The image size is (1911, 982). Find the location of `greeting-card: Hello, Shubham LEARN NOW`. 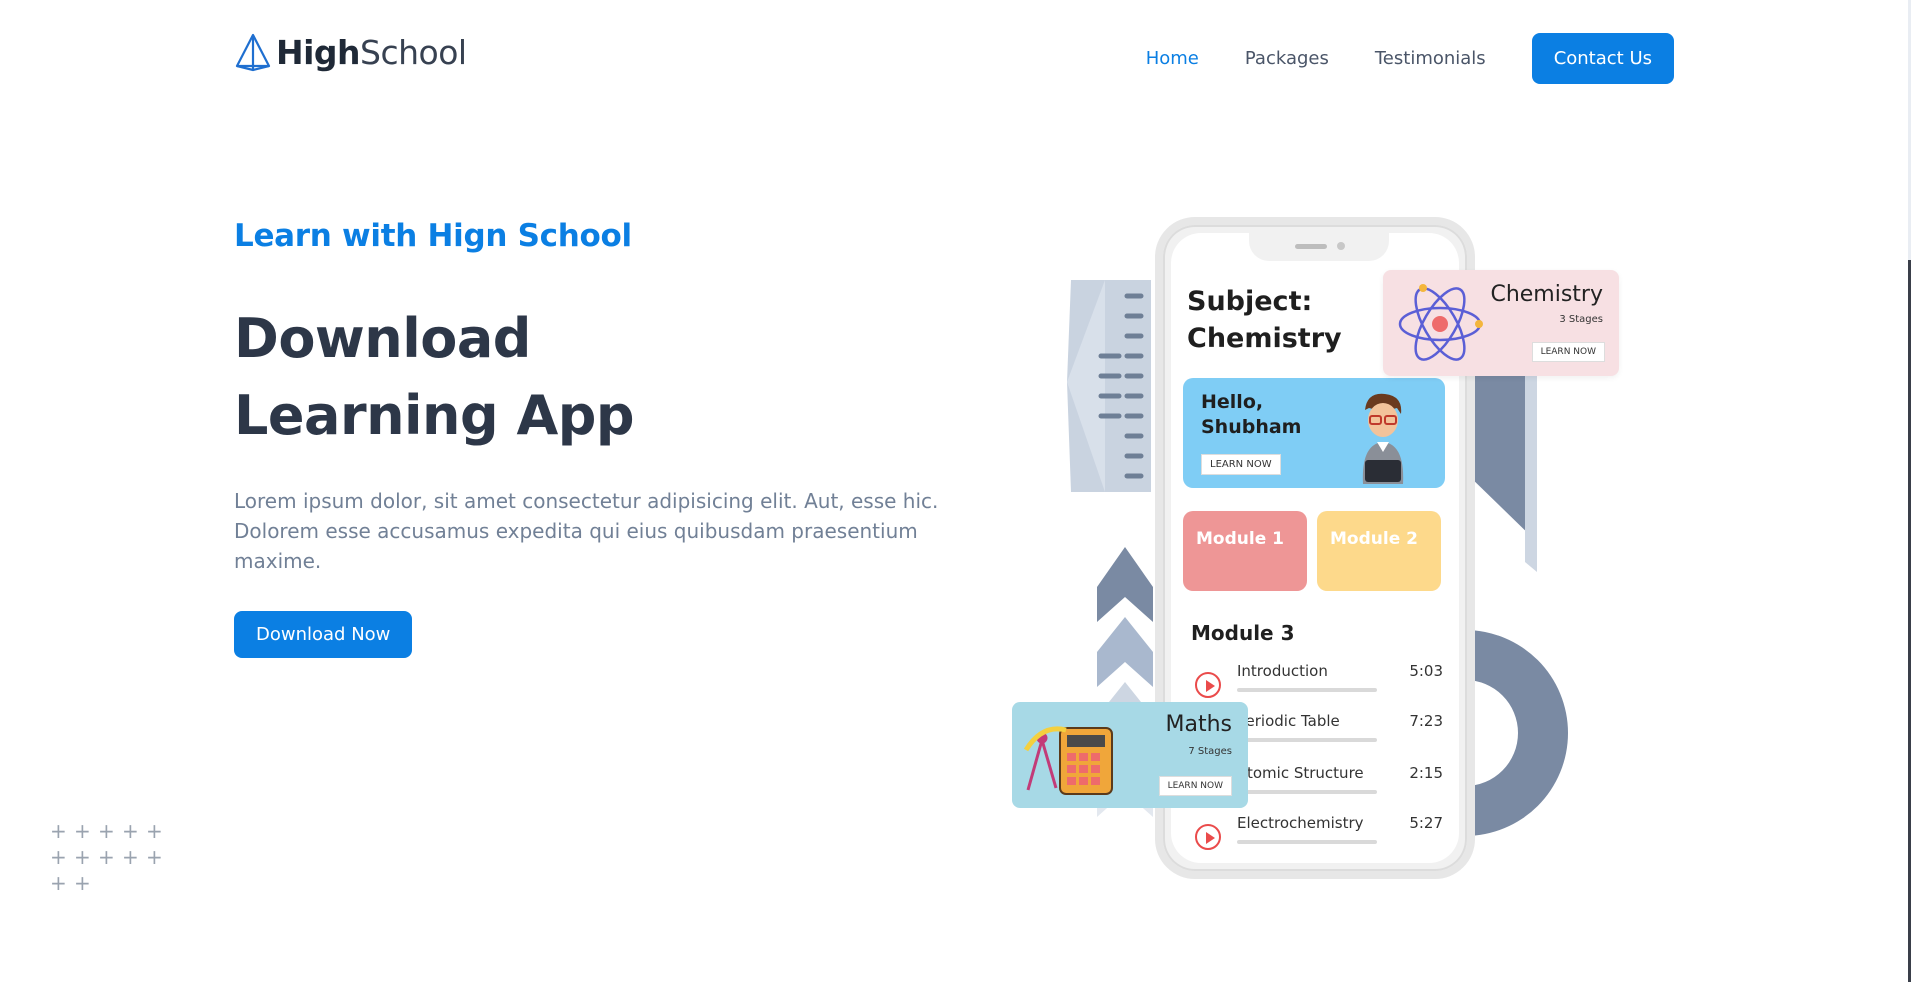

greeting-card: Hello, Shubham LEARN NOW is located at coordinates (1314, 433).